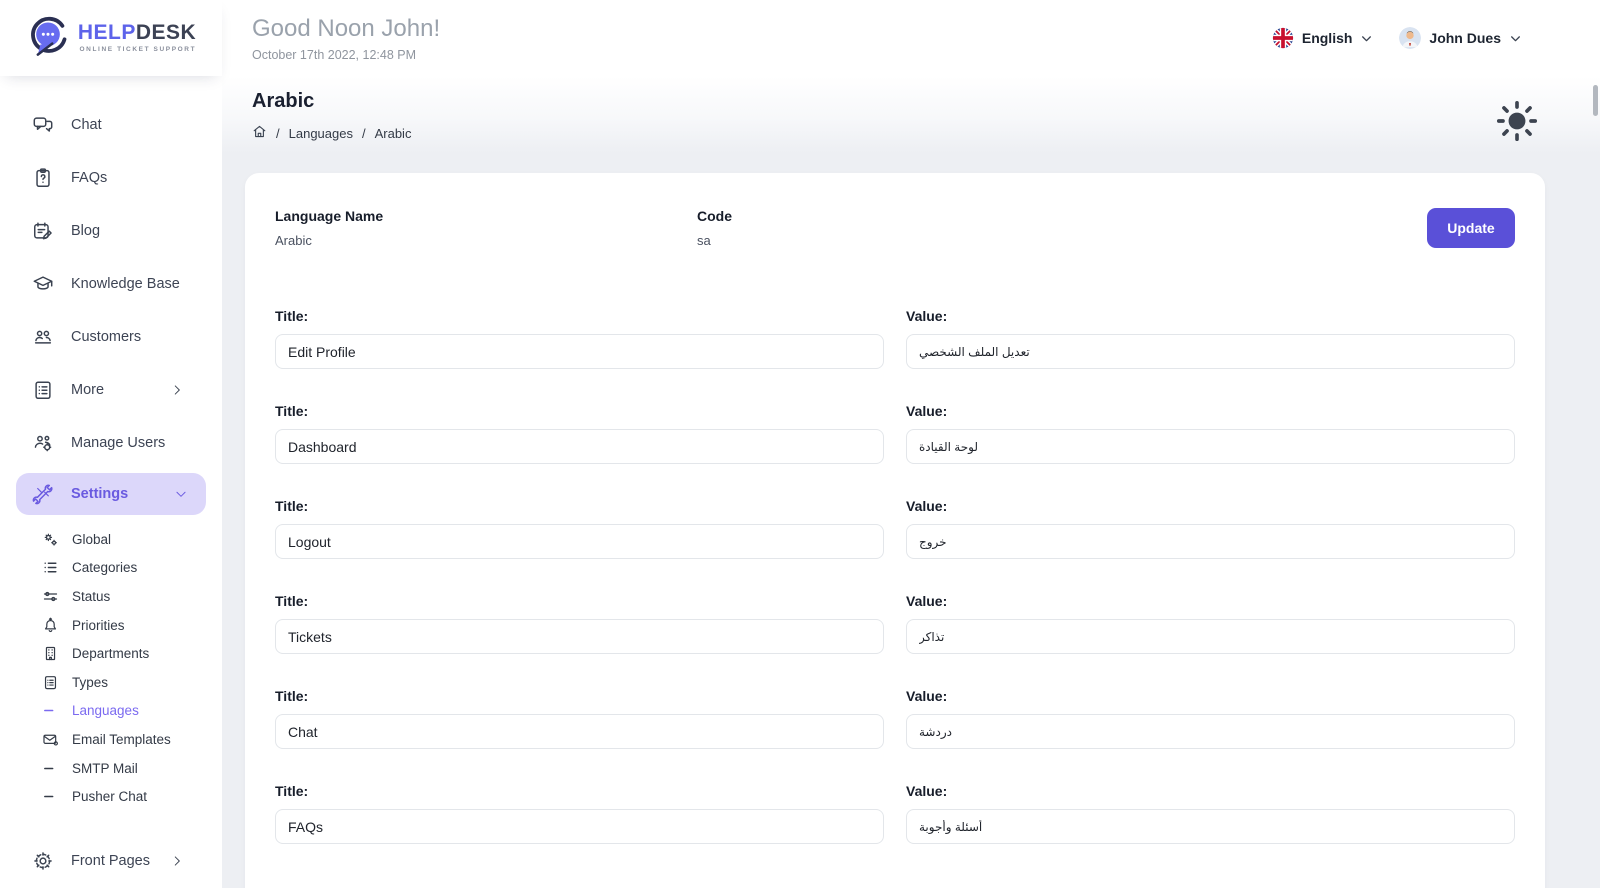 The image size is (1600, 888). Describe the element at coordinates (111, 389) in the screenshot. I see `sidebar-item-more: More` at that location.